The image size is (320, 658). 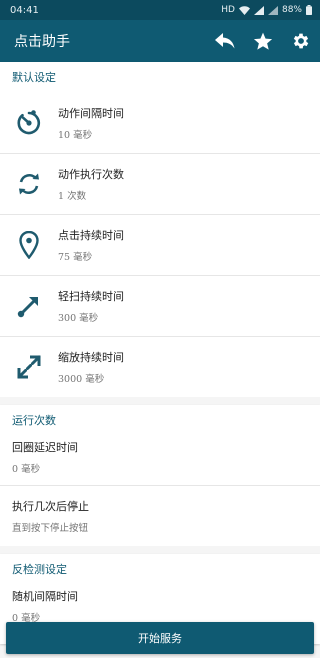 I want to click on hd-label: HD, so click(x=228, y=10).